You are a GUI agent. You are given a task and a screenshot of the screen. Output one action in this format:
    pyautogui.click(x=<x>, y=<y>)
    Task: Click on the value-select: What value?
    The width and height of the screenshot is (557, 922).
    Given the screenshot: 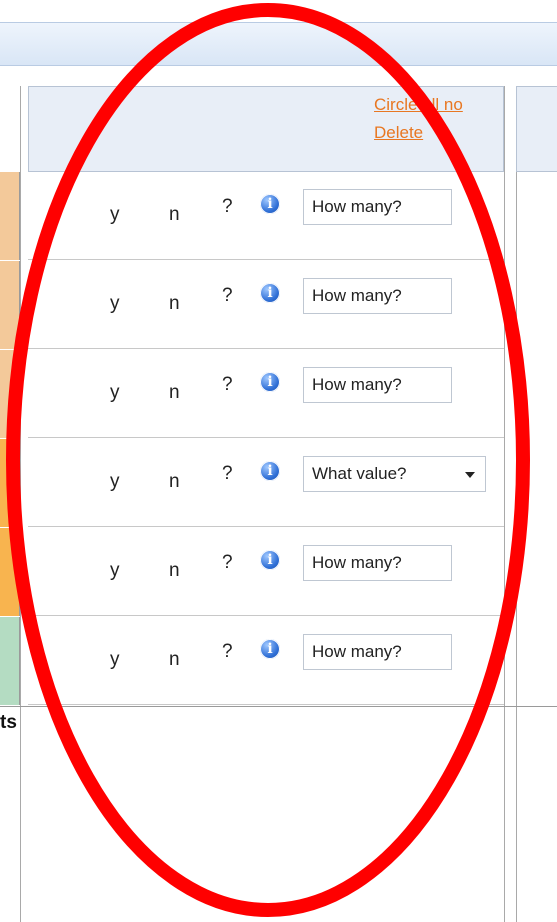 What is the action you would take?
    pyautogui.click(x=394, y=474)
    